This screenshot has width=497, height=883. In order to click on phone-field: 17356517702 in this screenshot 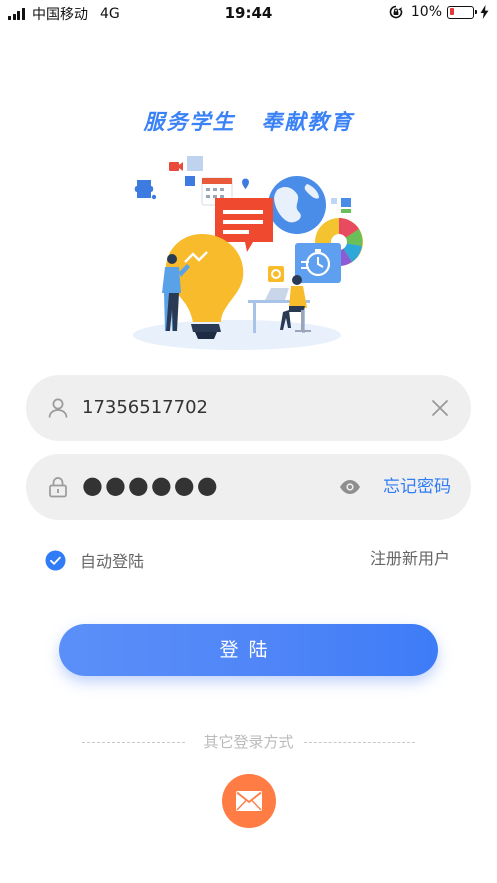, I will do `click(248, 408)`.